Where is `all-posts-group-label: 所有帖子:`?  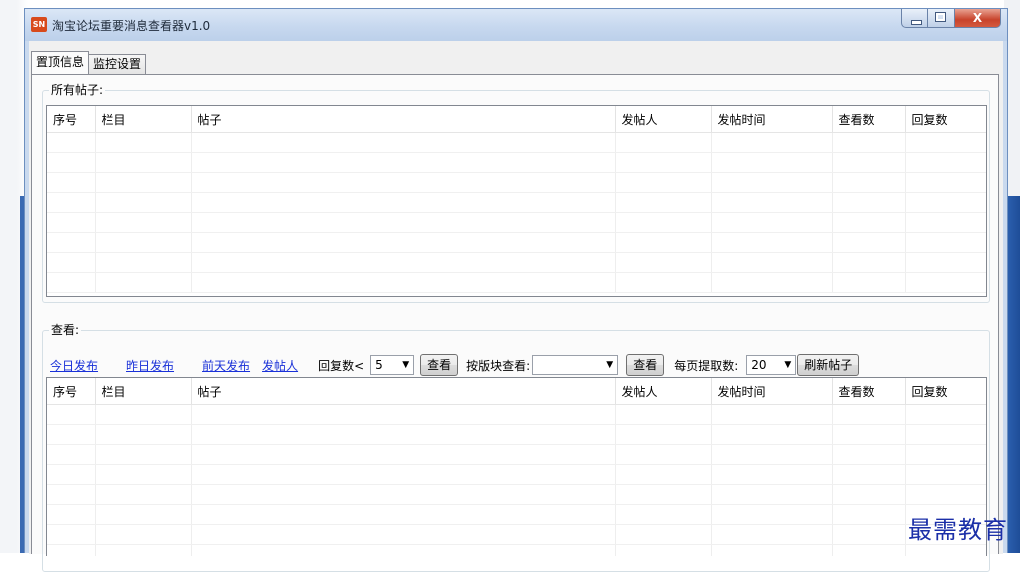 all-posts-group-label: 所有帖子: is located at coordinates (77, 90).